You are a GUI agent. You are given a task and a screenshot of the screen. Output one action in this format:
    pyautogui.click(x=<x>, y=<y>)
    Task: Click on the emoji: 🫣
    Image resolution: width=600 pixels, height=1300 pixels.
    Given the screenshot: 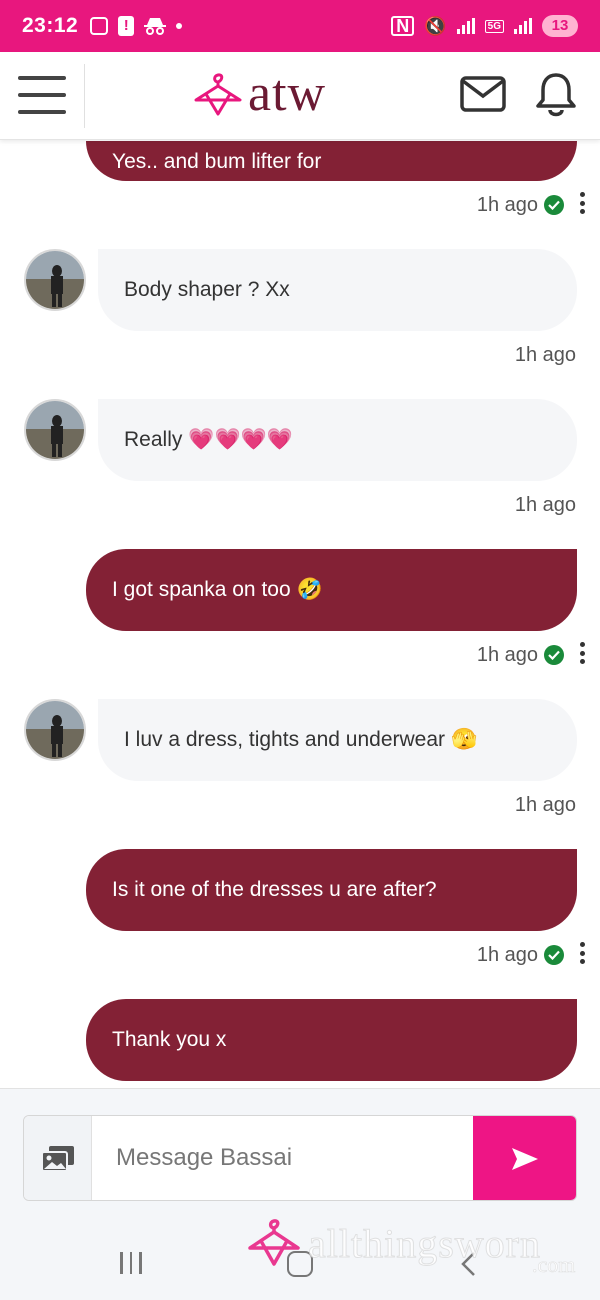 What is the action you would take?
    pyautogui.click(x=464, y=739)
    